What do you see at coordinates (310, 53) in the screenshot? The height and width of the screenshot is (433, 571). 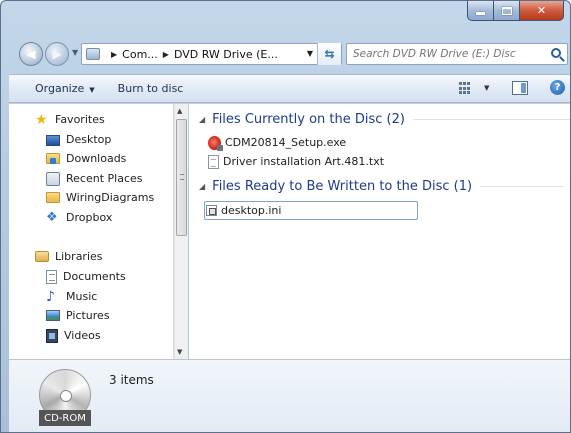 I see `address-dropdown-icon: ▼` at bounding box center [310, 53].